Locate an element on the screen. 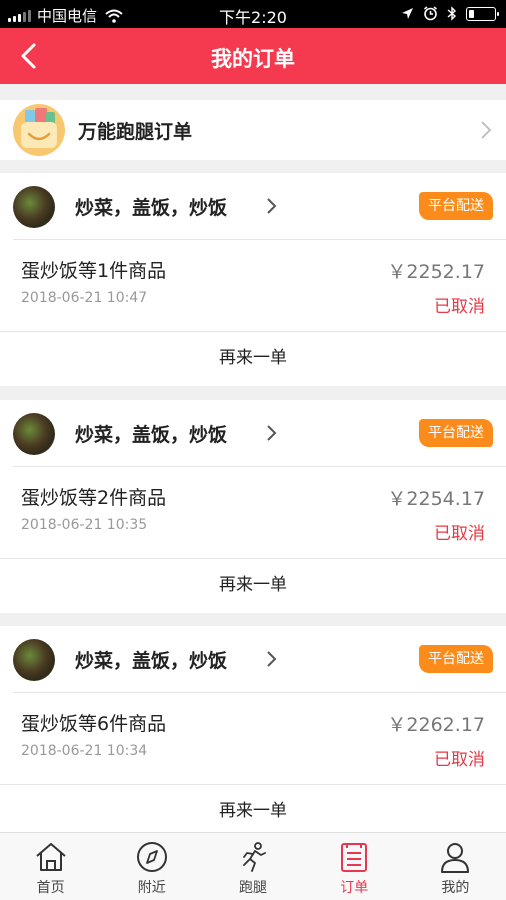  battery-icon is located at coordinates (482, 13).